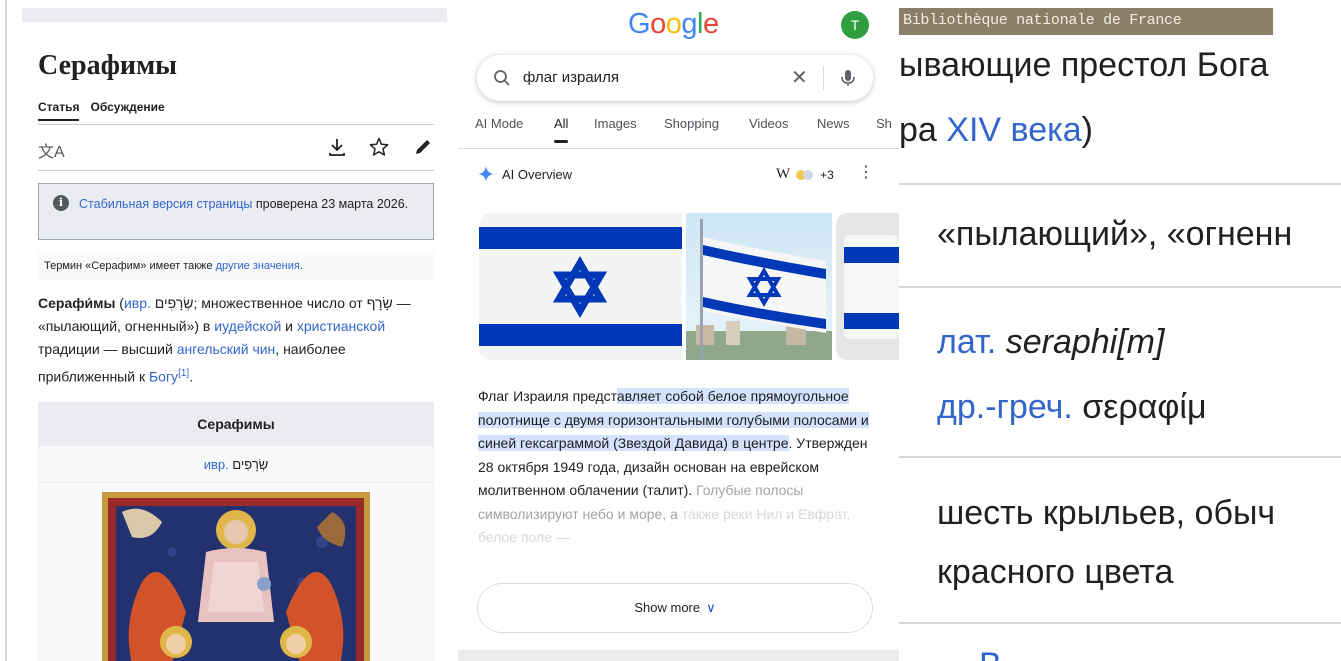 This screenshot has width=1341, height=661. Describe the element at coordinates (783, 174) in the screenshot. I see `wikipedia-source-icon: W` at that location.